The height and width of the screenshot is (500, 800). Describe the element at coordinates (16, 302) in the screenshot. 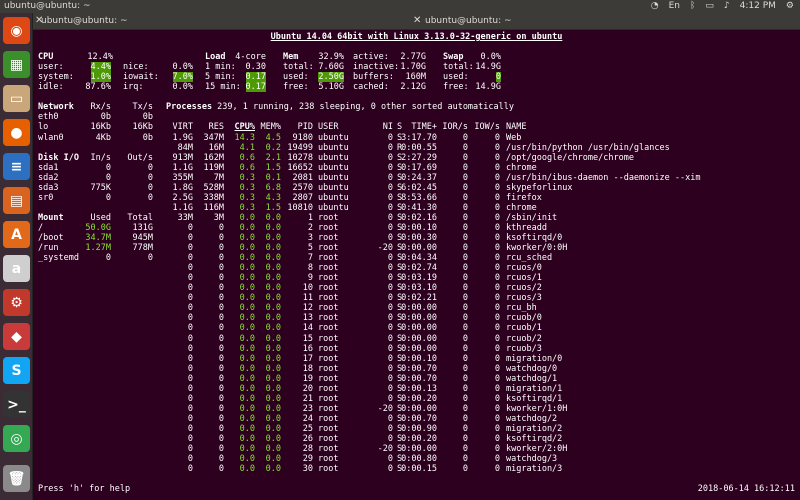

I see `system-settings-icon: ⚙` at that location.